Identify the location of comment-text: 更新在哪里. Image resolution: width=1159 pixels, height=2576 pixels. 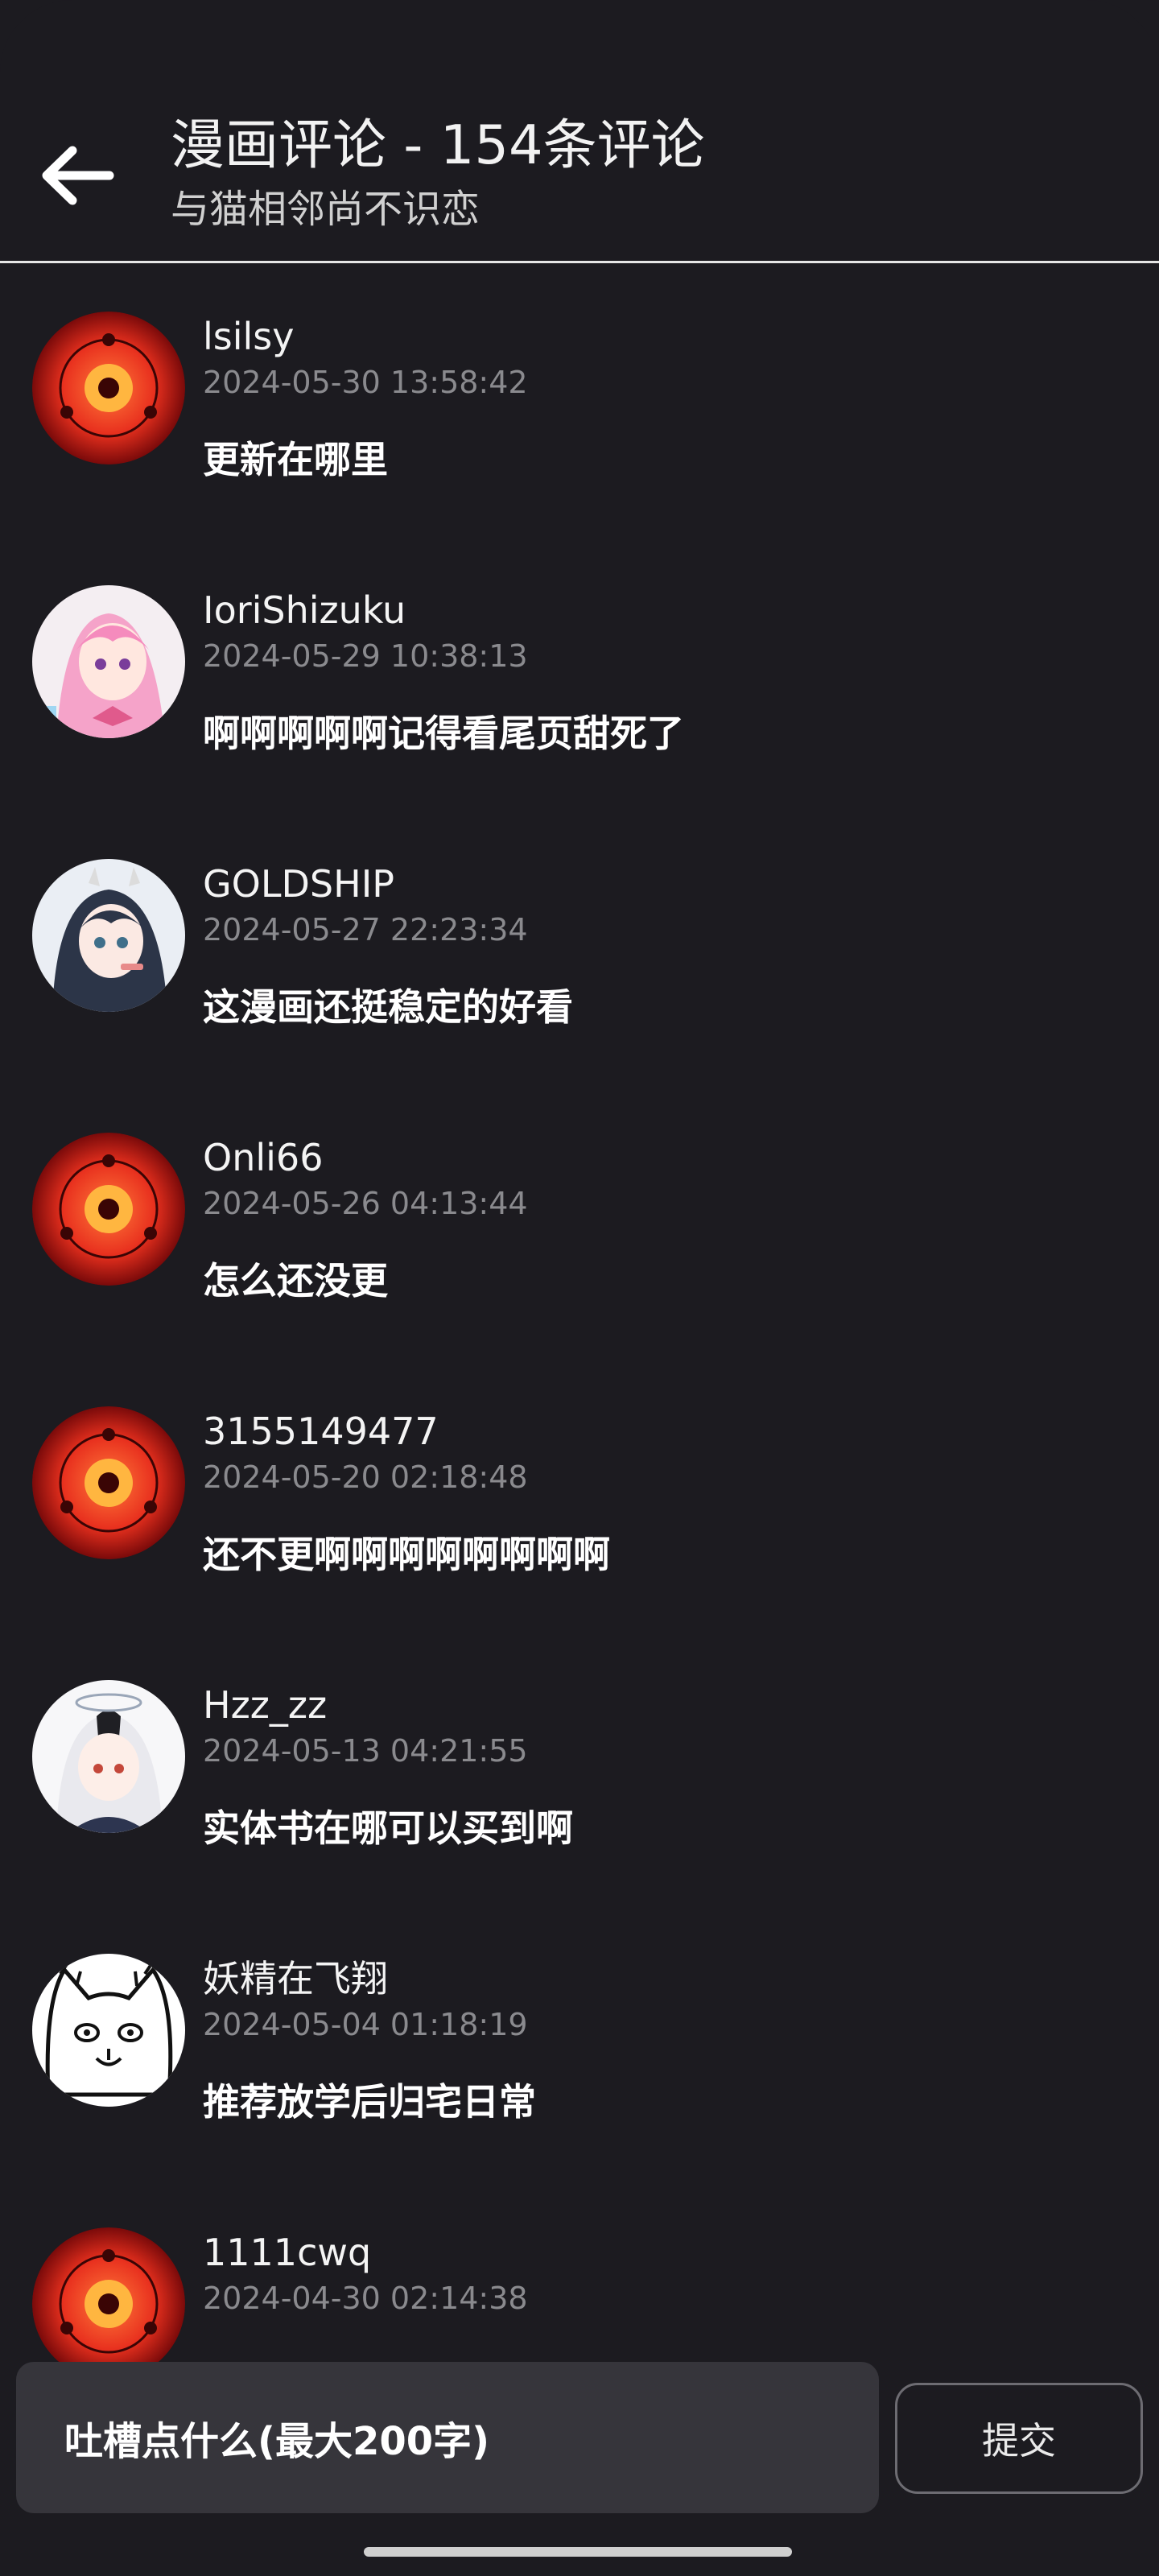
(295, 459).